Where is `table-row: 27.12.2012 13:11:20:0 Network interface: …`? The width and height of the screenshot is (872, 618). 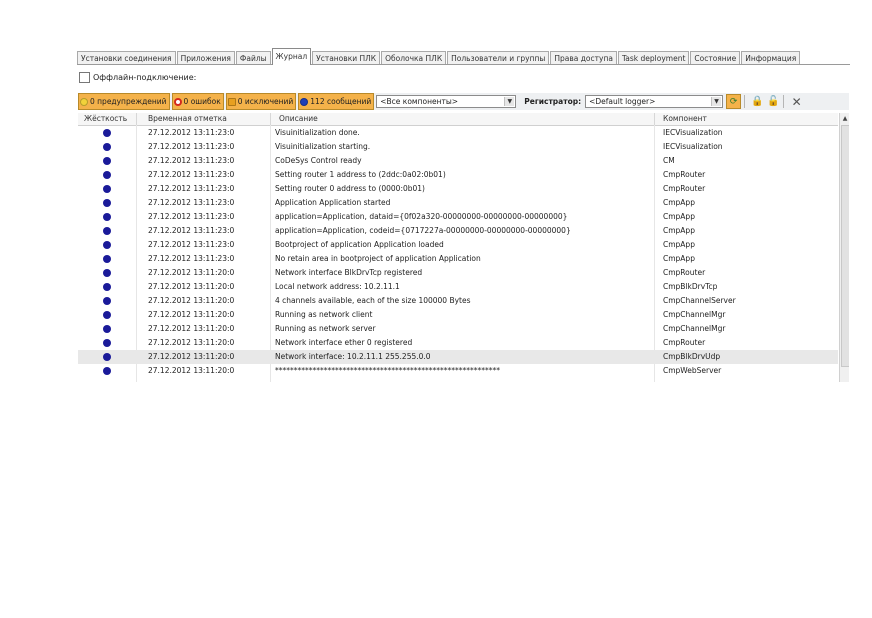 table-row: 27.12.2012 13:11:20:0 Network interface: … is located at coordinates (458, 357).